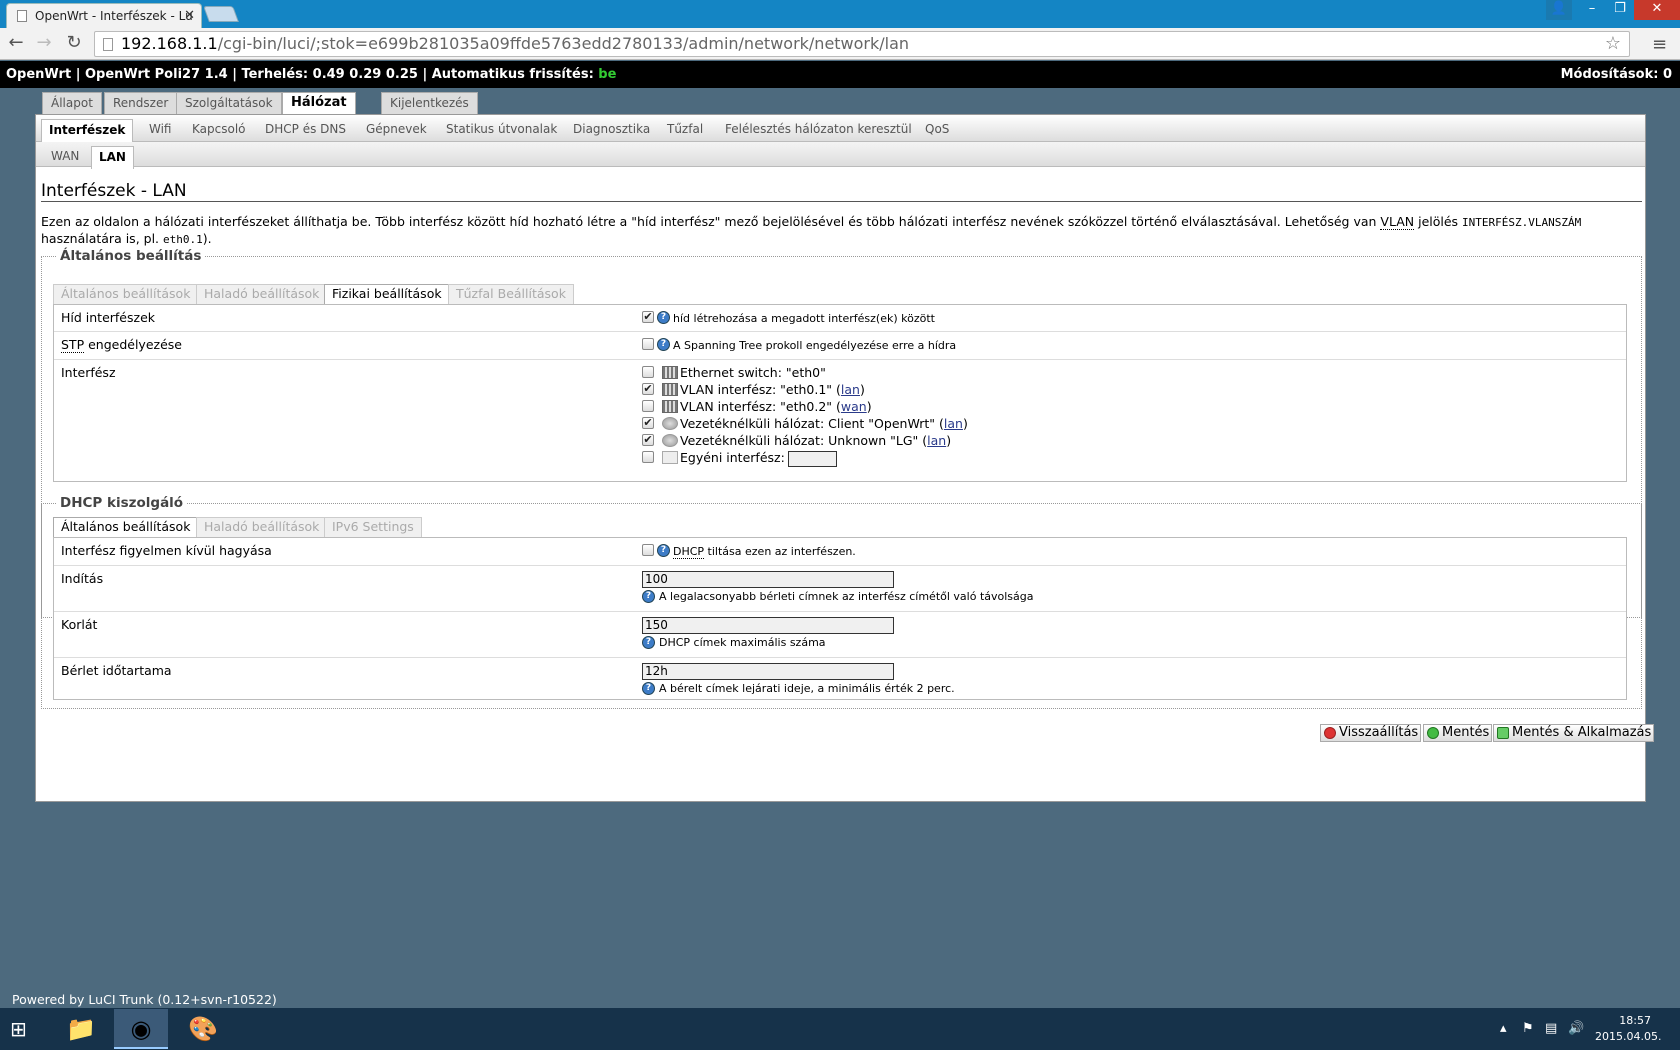  What do you see at coordinates (114, 16) in the screenshot?
I see `tab-title: OpenWrt - Interfészek - Lu` at bounding box center [114, 16].